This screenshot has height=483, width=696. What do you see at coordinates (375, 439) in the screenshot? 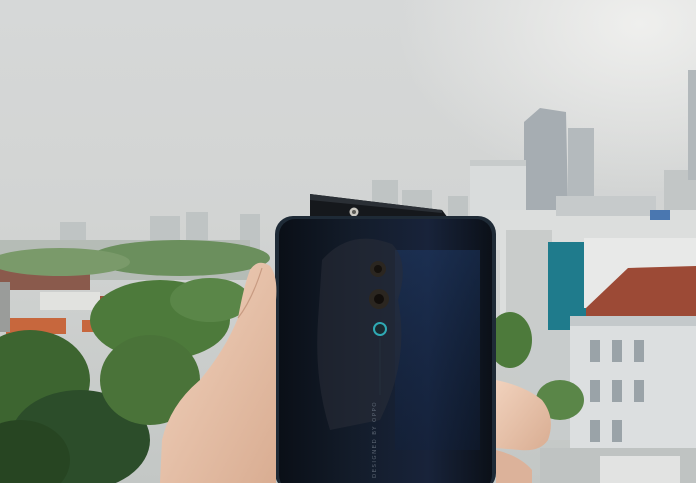
I see `designed-by-oppo-text: DESIGNED BY OPPO` at bounding box center [375, 439].